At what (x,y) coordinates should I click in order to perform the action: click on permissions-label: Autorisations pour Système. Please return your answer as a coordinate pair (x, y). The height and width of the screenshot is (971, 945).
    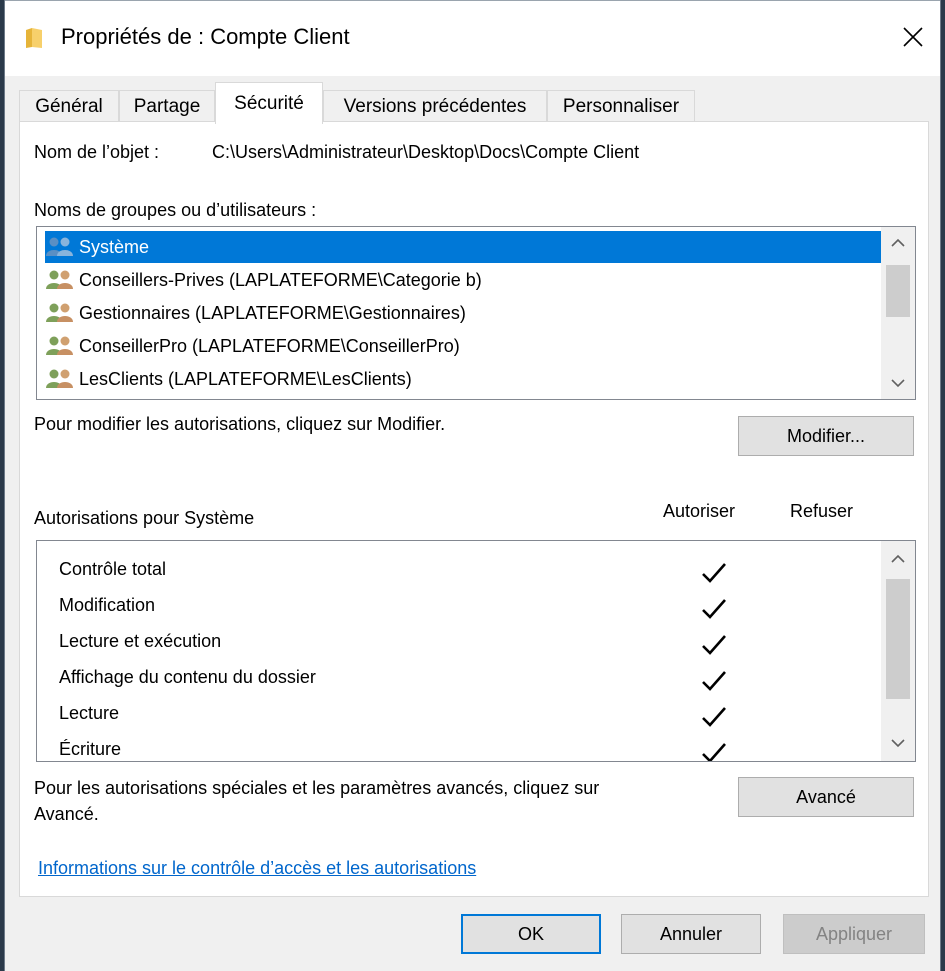
    Looking at the image, I should click on (144, 518).